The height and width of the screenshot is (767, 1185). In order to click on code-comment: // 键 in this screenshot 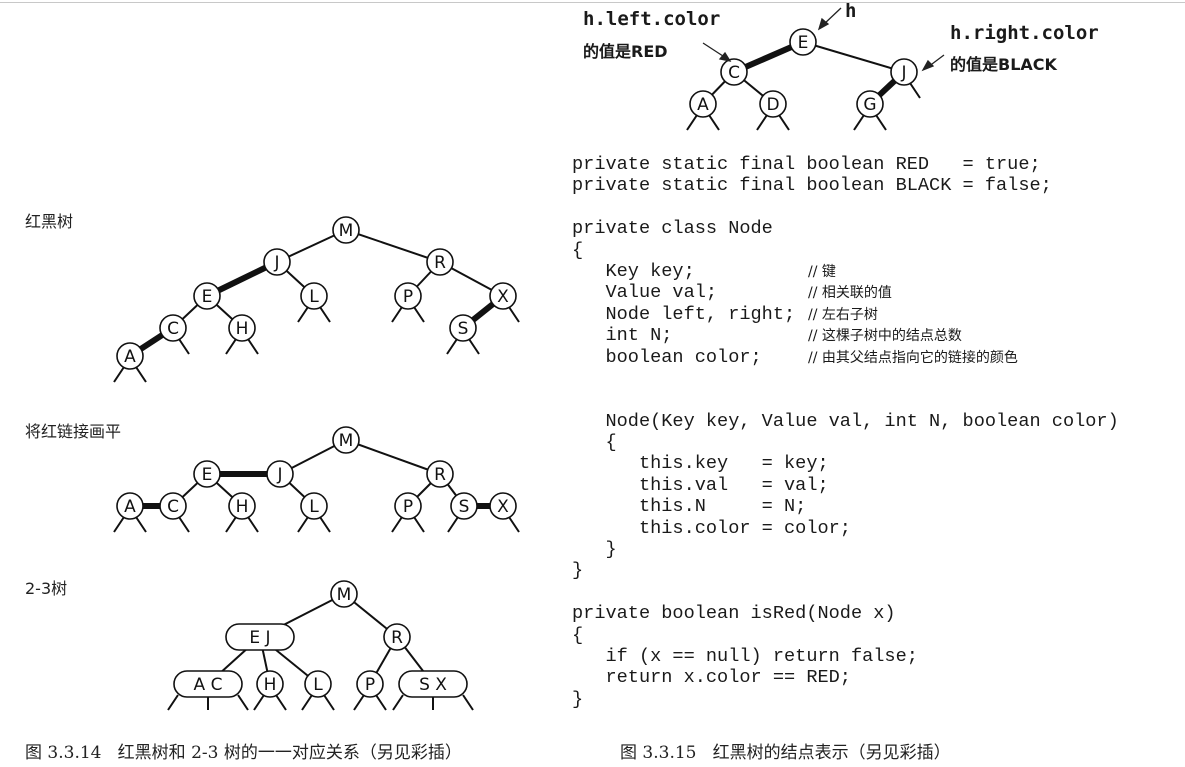, I will do `click(822, 271)`.